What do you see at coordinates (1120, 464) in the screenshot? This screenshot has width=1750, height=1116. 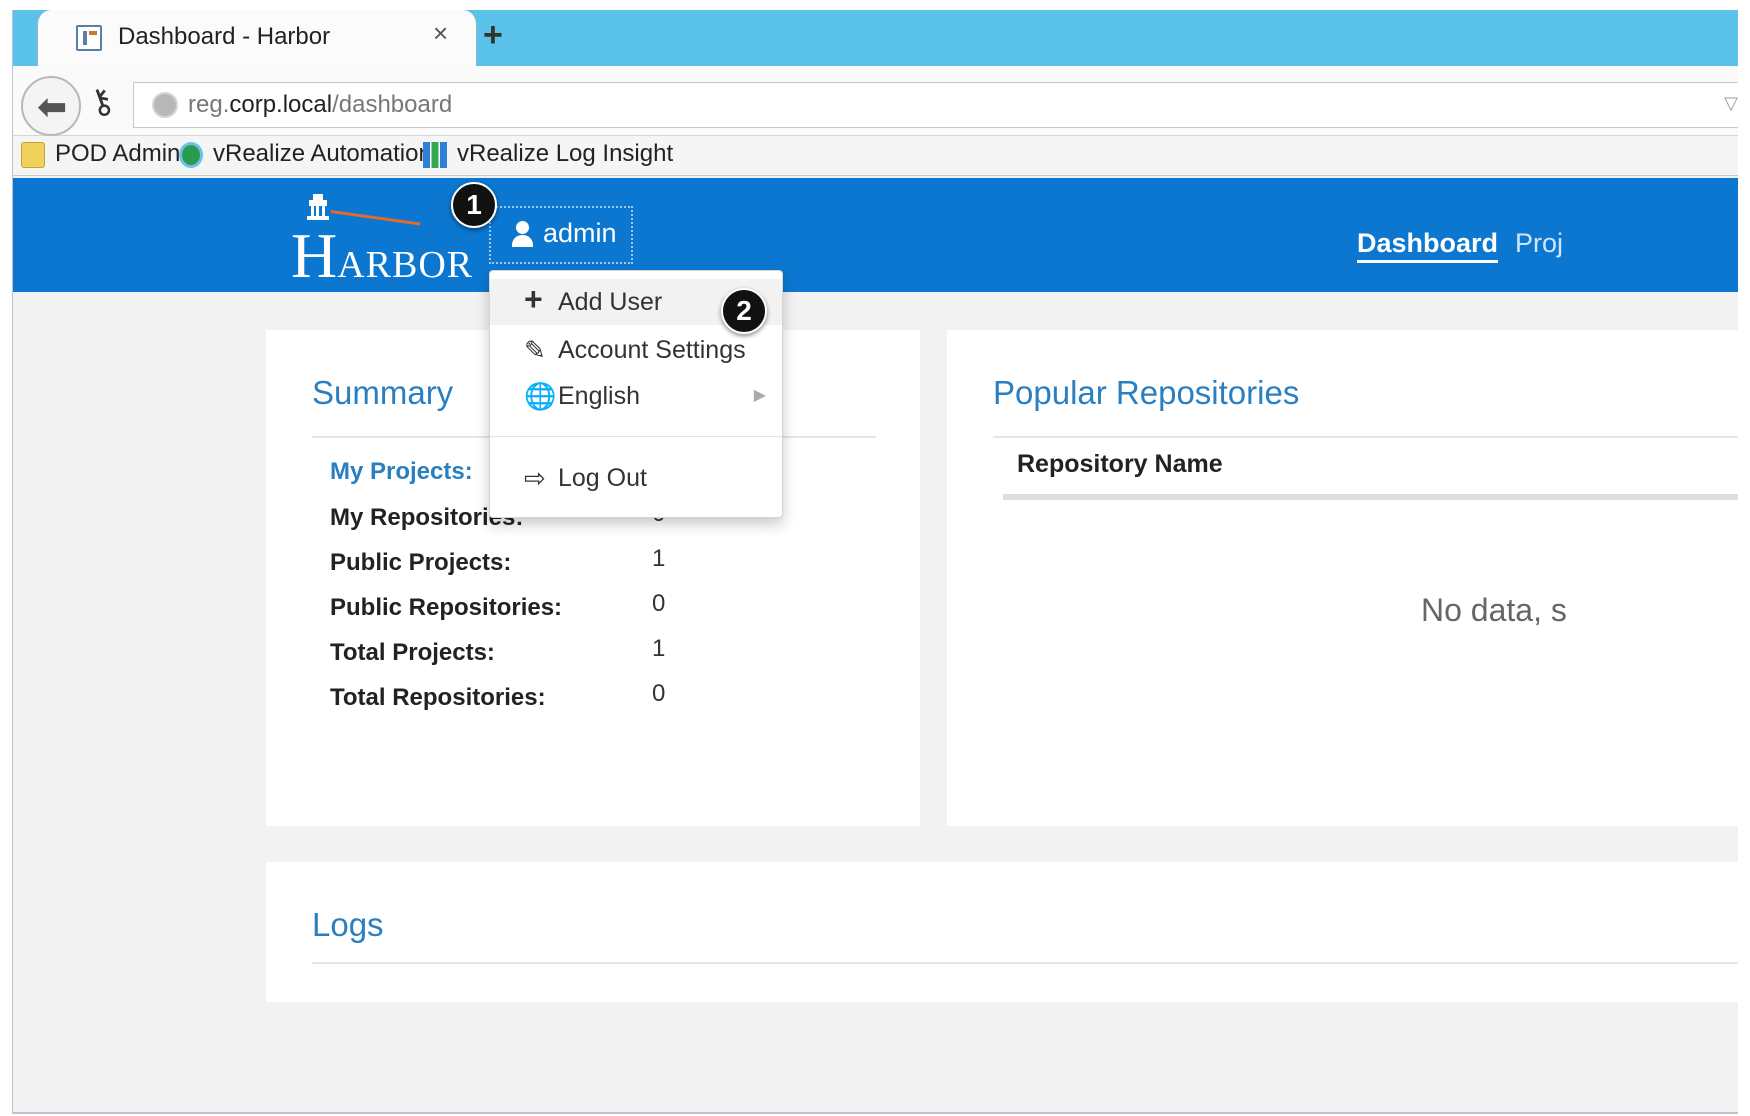 I see `column-header-repository-name: Repository Name` at bounding box center [1120, 464].